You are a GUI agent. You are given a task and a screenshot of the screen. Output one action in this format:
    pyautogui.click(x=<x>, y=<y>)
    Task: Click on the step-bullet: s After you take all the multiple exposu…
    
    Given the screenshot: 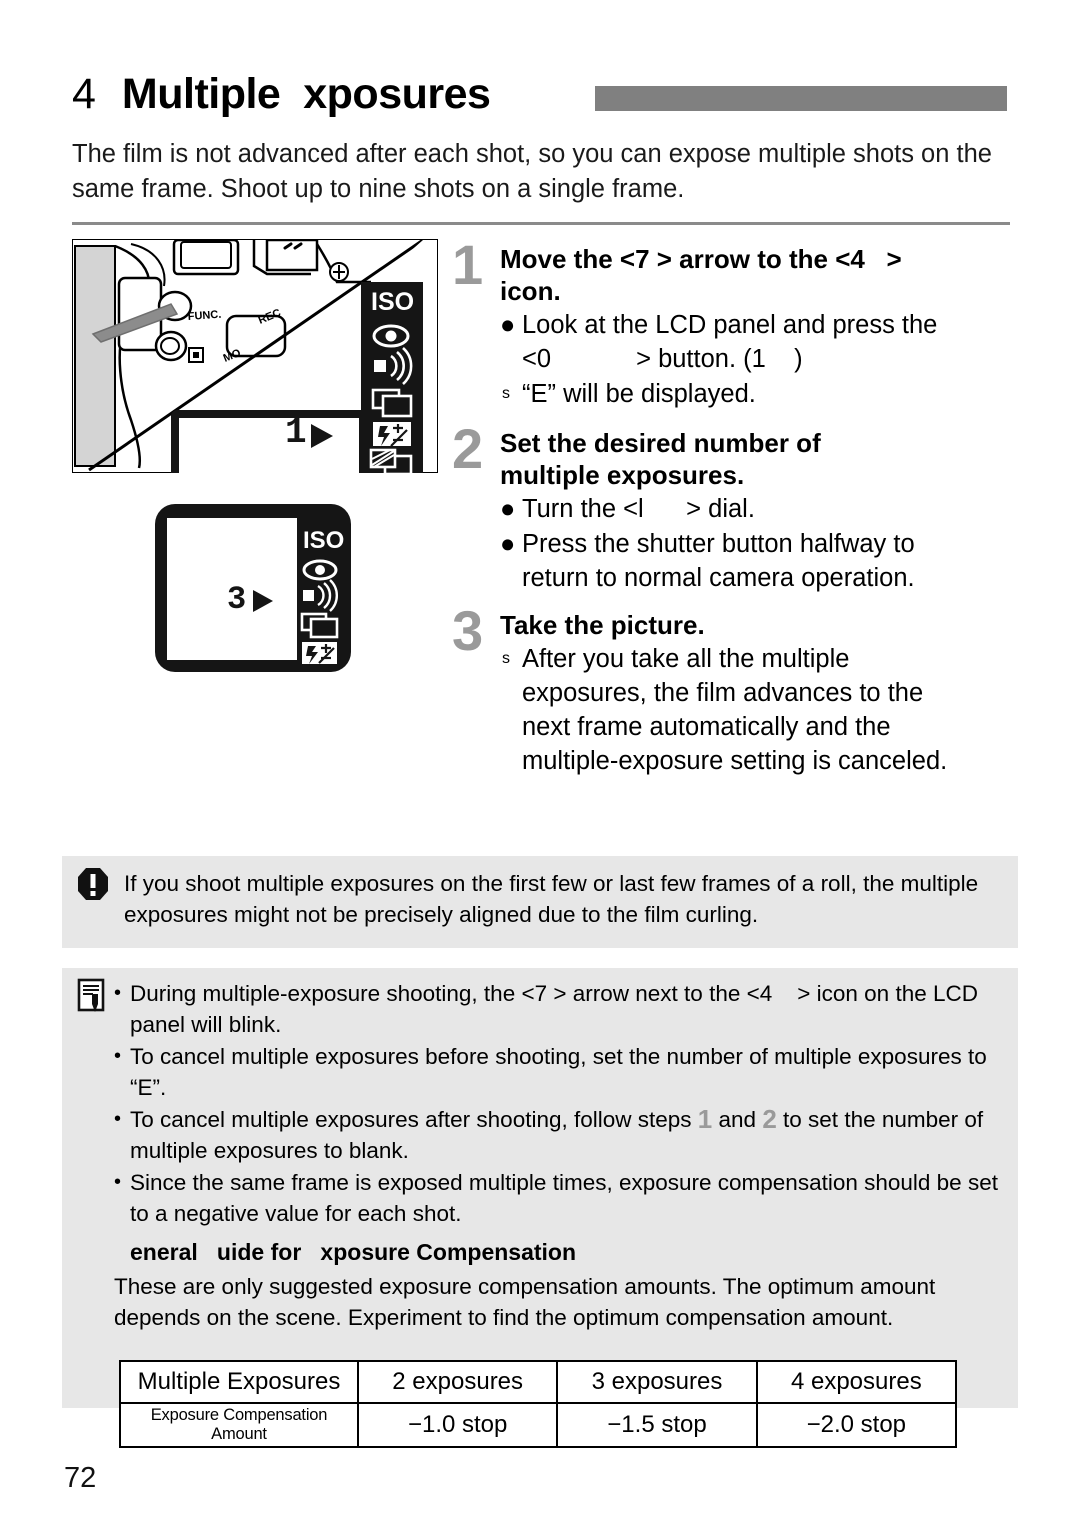 What is the action you would take?
    pyautogui.click(x=759, y=710)
    